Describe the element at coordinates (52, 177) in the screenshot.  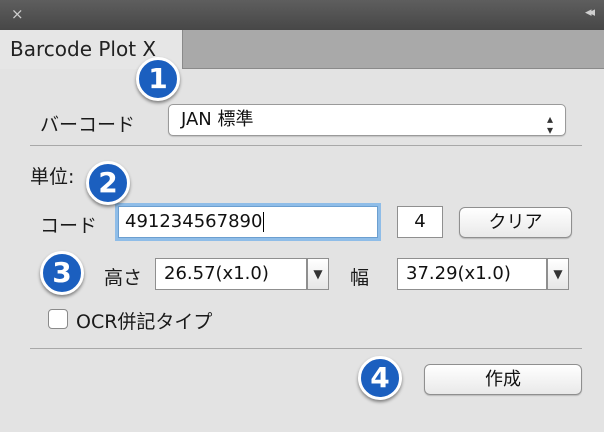
I see `unit-label: 単位:` at that location.